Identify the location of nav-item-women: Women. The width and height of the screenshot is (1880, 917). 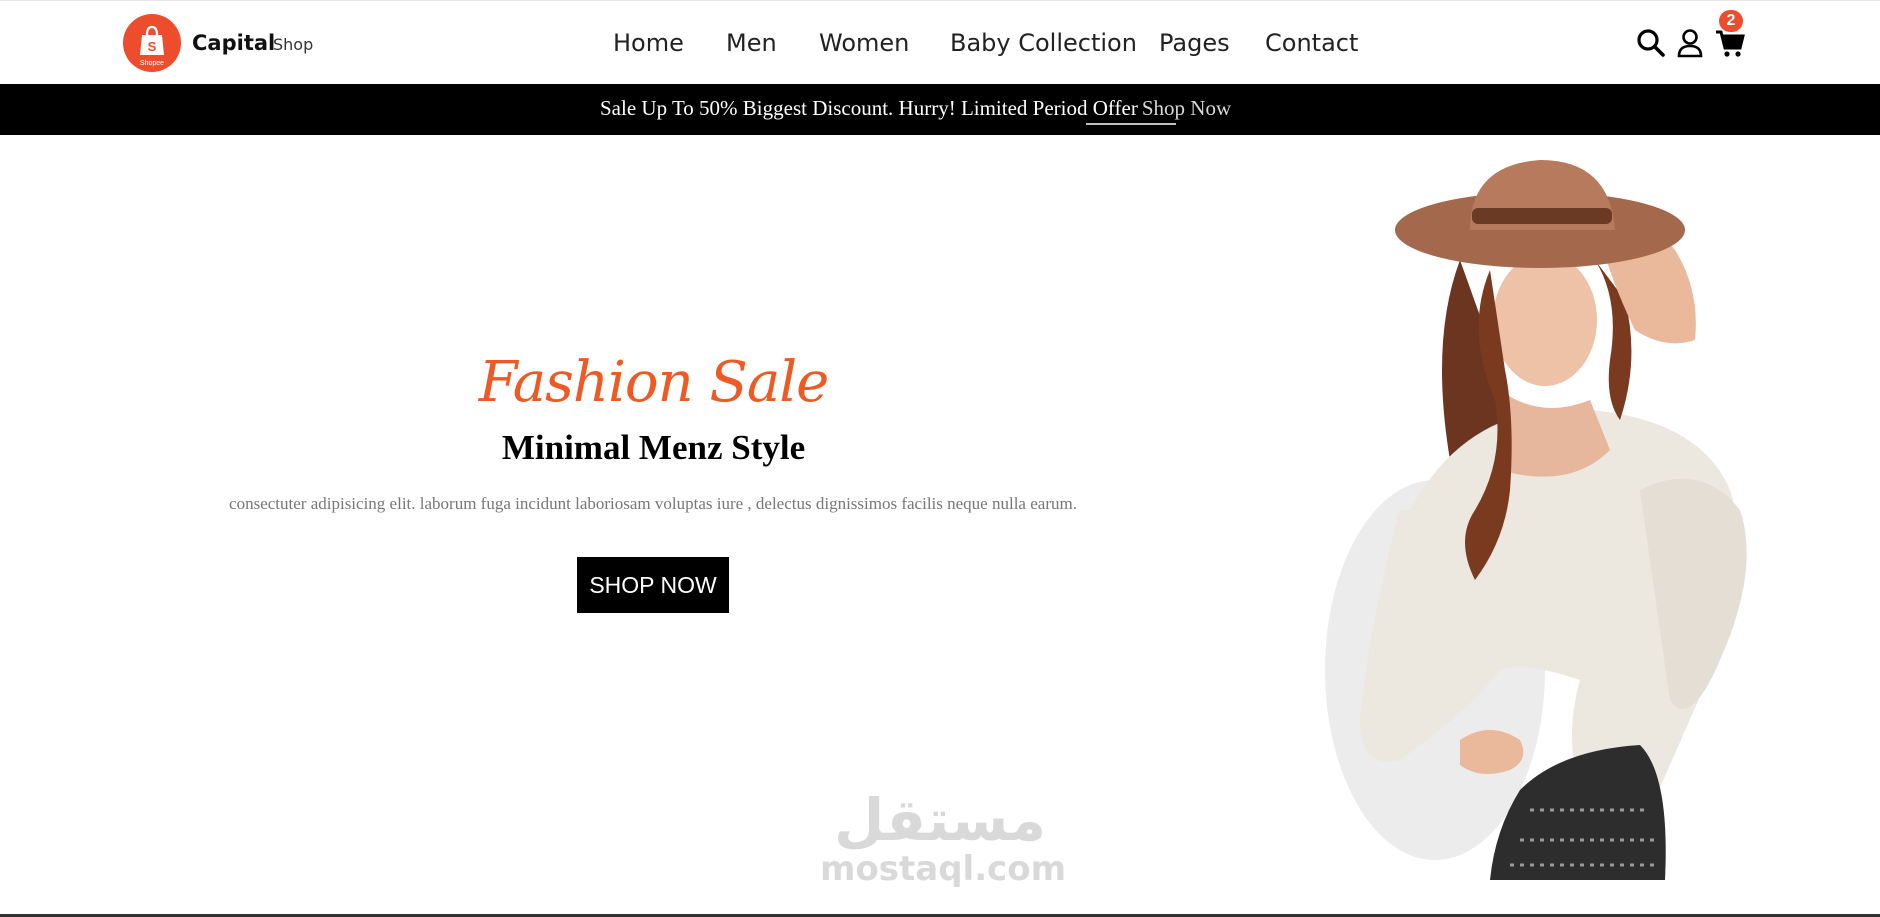
(864, 43).